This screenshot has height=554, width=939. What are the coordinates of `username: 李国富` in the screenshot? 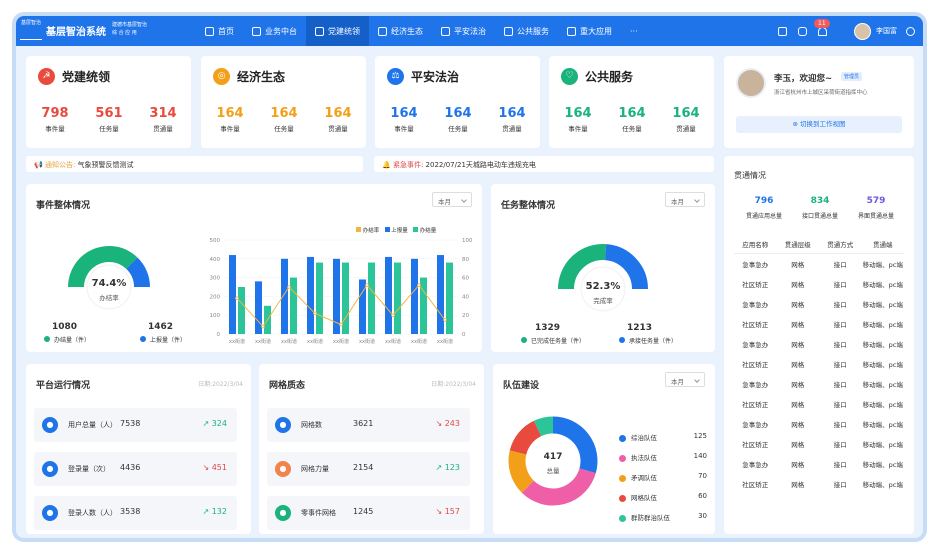 It's located at (886, 31).